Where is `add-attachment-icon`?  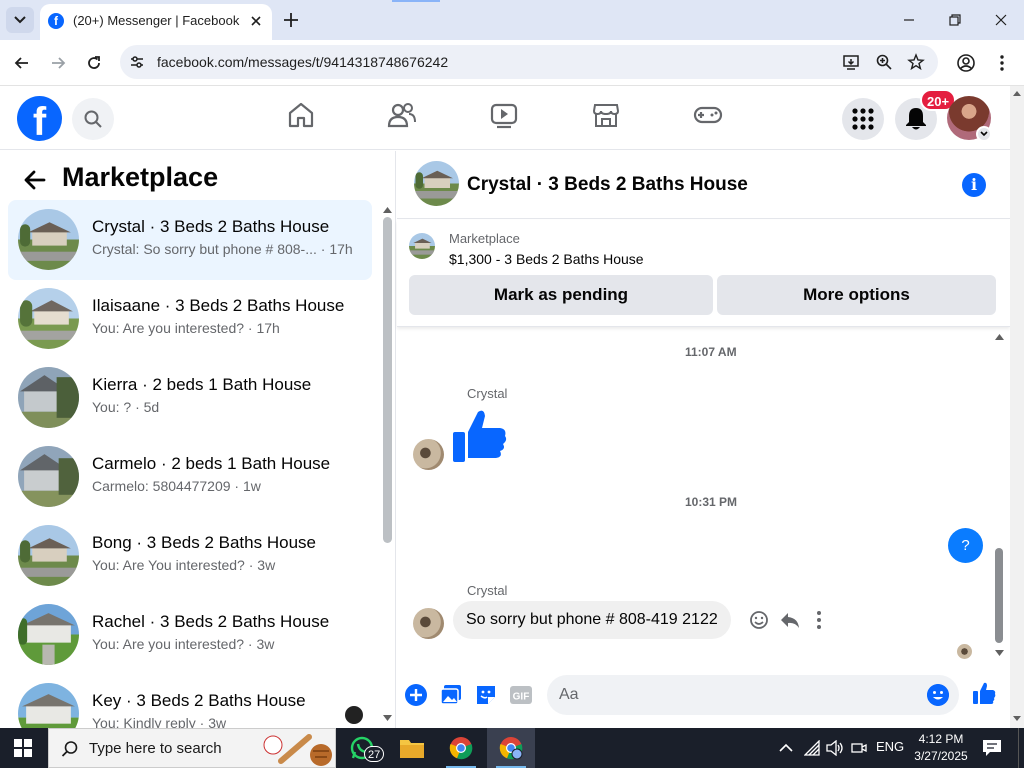
add-attachment-icon is located at coordinates (416, 695).